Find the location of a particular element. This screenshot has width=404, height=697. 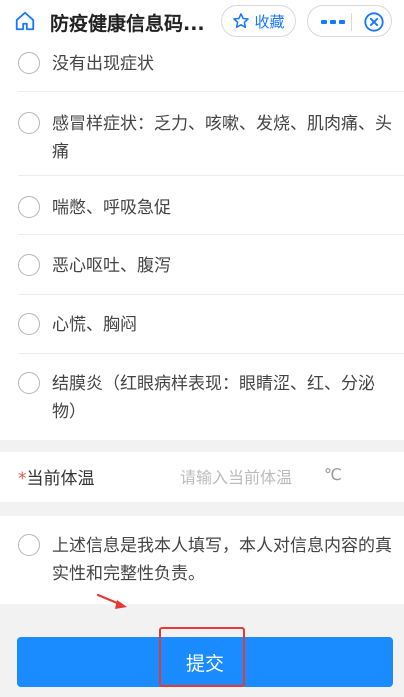

option-label: 结膜炎（红眼病样表现：眼睛涩、红、分泌物） is located at coordinates (213, 398).